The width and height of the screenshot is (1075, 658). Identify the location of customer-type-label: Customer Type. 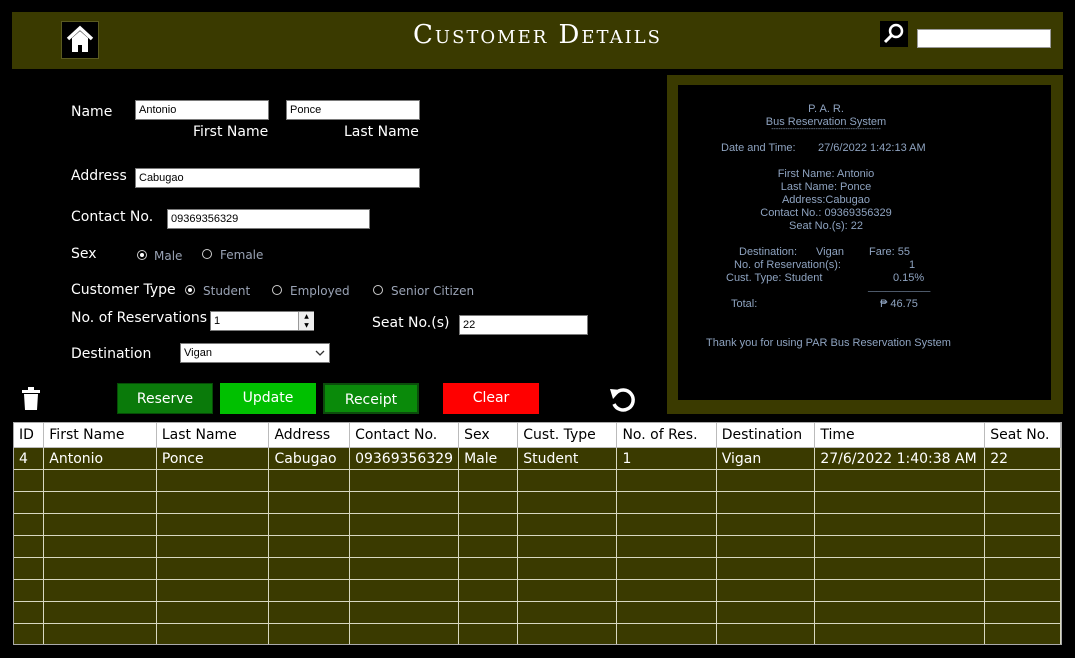
(123, 290).